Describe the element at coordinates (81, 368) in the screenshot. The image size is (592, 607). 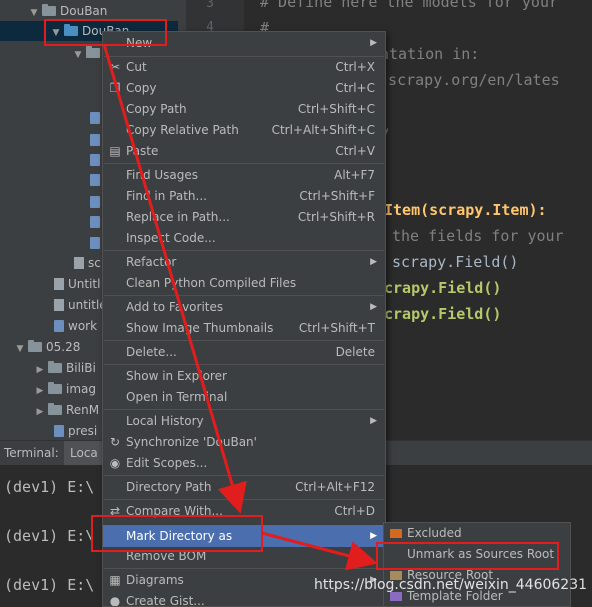
I see `tree-item-label: BiliBi` at that location.